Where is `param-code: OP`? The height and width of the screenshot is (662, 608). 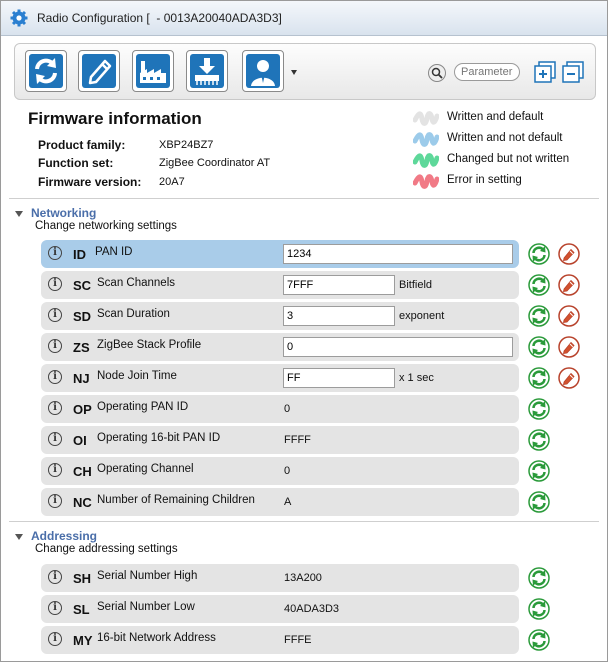 param-code: OP is located at coordinates (82, 409).